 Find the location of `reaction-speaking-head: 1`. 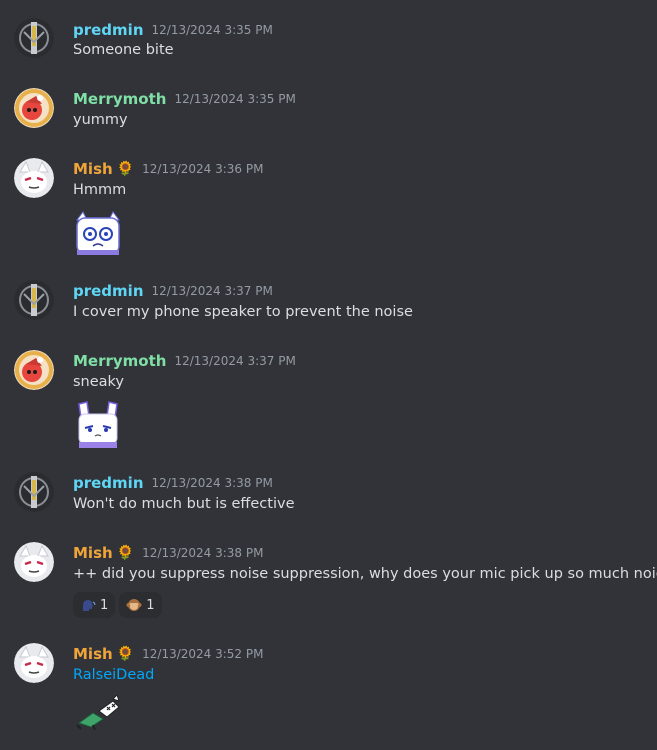

reaction-speaking-head: 1 is located at coordinates (94, 605).